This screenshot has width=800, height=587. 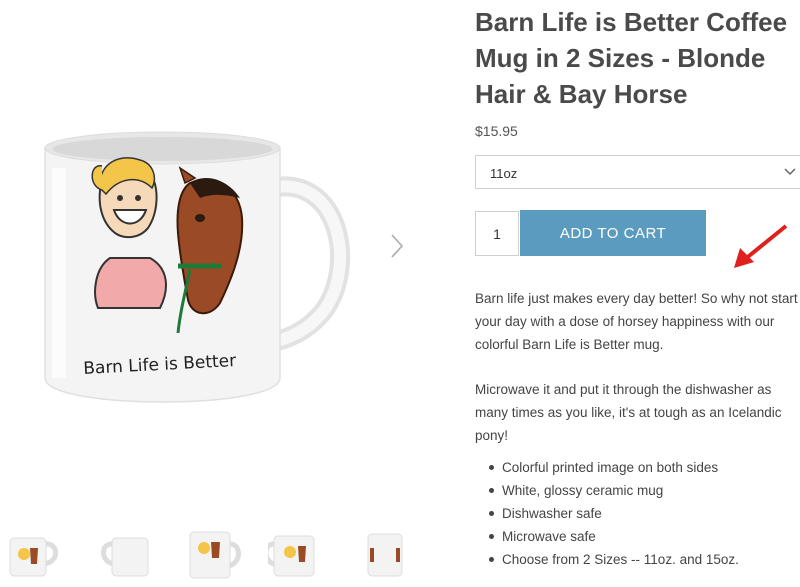 What do you see at coordinates (497, 233) in the screenshot?
I see `quantity-input` at bounding box center [497, 233].